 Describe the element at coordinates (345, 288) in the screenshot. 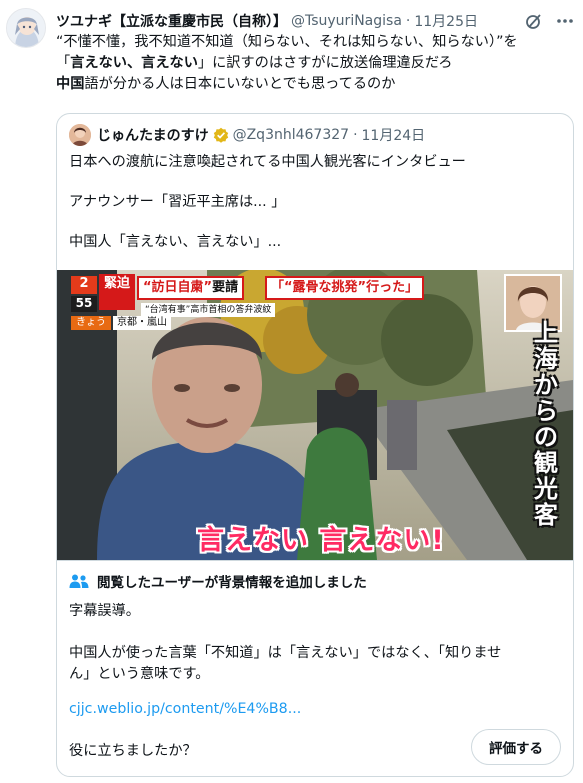

I see `tv-headline-2: 「“露骨な挑発”行った」` at that location.